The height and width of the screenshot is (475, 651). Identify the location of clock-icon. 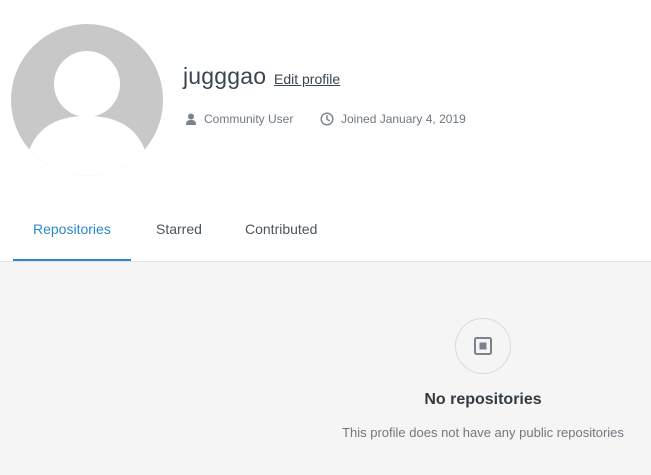
(327, 119).